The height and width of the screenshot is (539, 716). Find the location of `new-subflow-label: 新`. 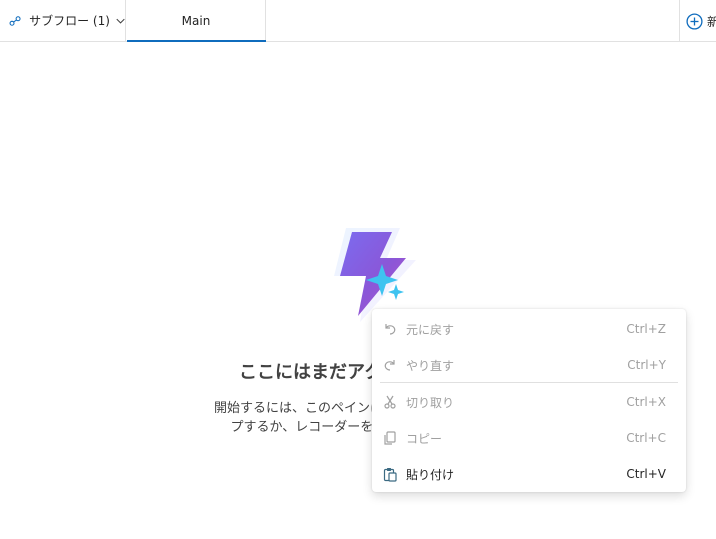

new-subflow-label: 新 is located at coordinates (711, 21).